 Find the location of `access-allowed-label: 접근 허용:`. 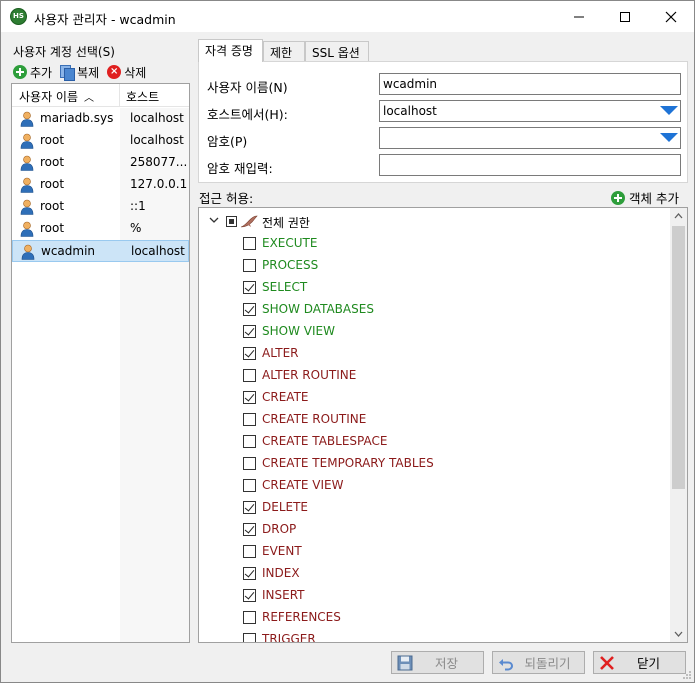

access-allowed-label: 접근 허용: is located at coordinates (226, 198).